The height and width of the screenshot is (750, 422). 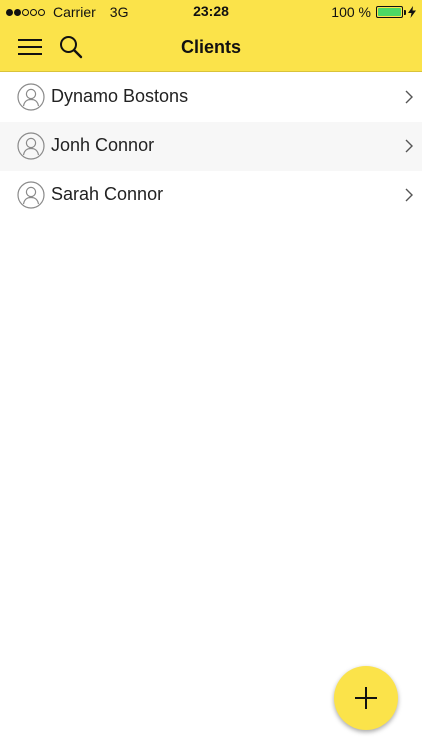 I want to click on list-item: Sarah Connor, so click(x=211, y=195).